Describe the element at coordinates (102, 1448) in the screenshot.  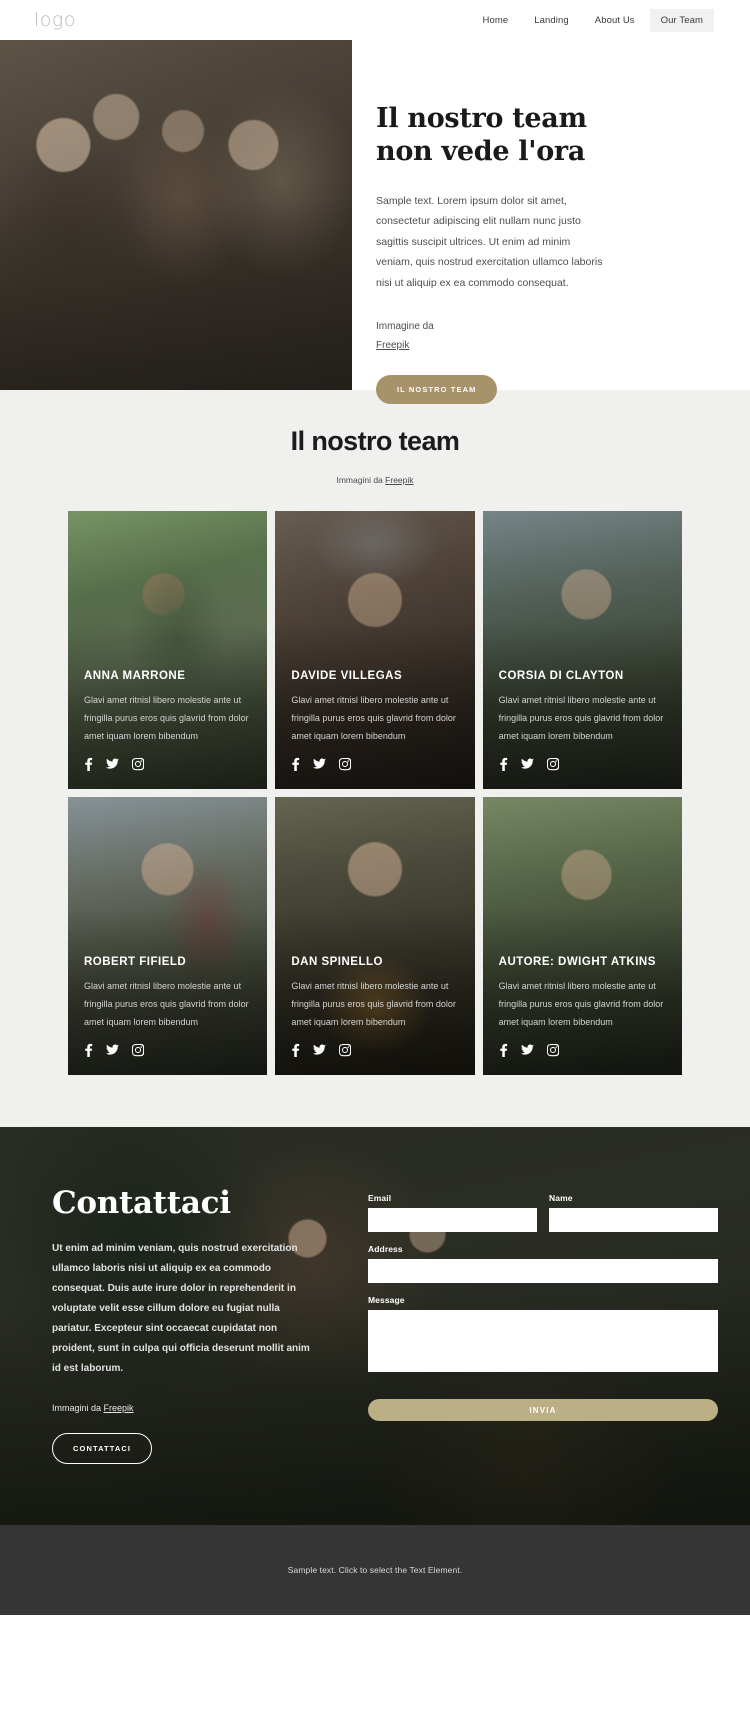
I see `contact-cta-button: CONTATTACI` at that location.